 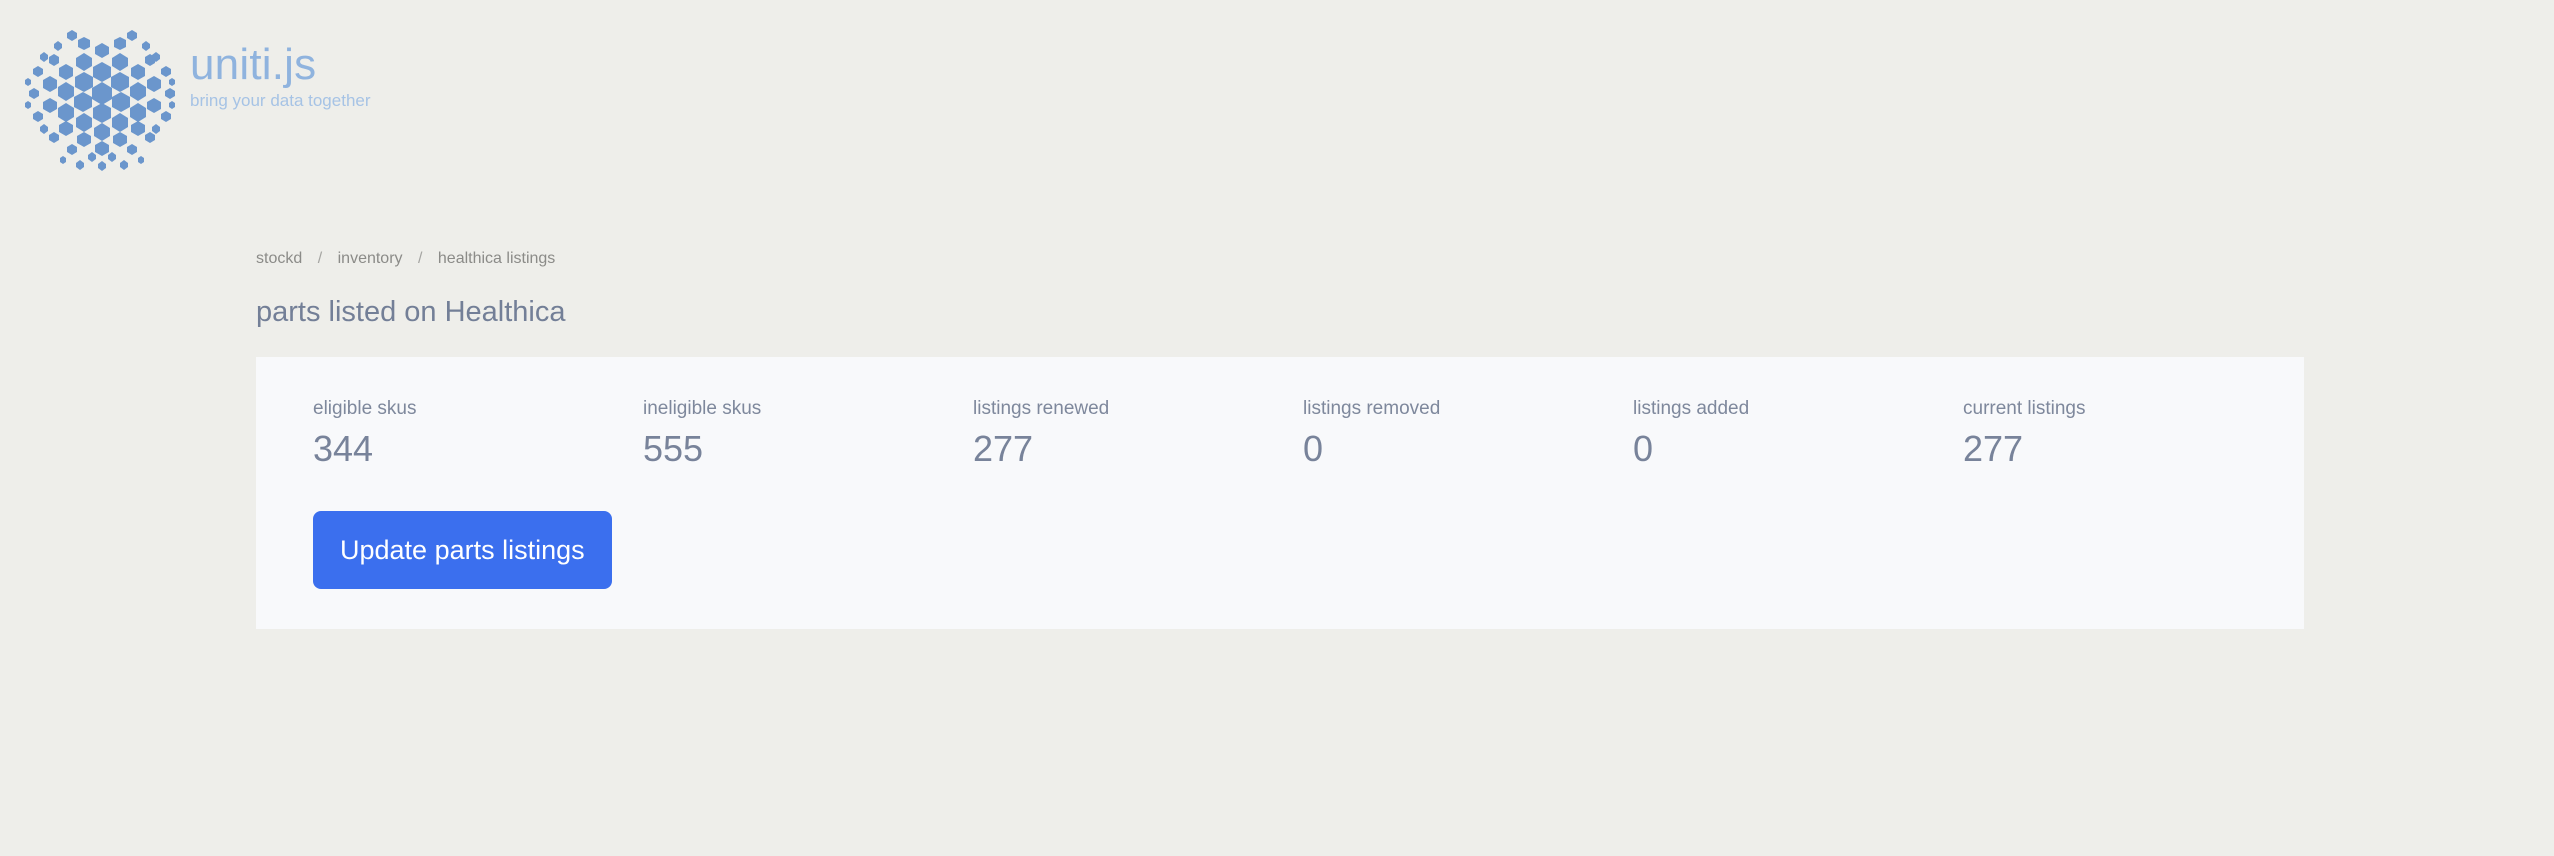 I want to click on breadcrumb-item-stockd: stockd, so click(x=279, y=258).